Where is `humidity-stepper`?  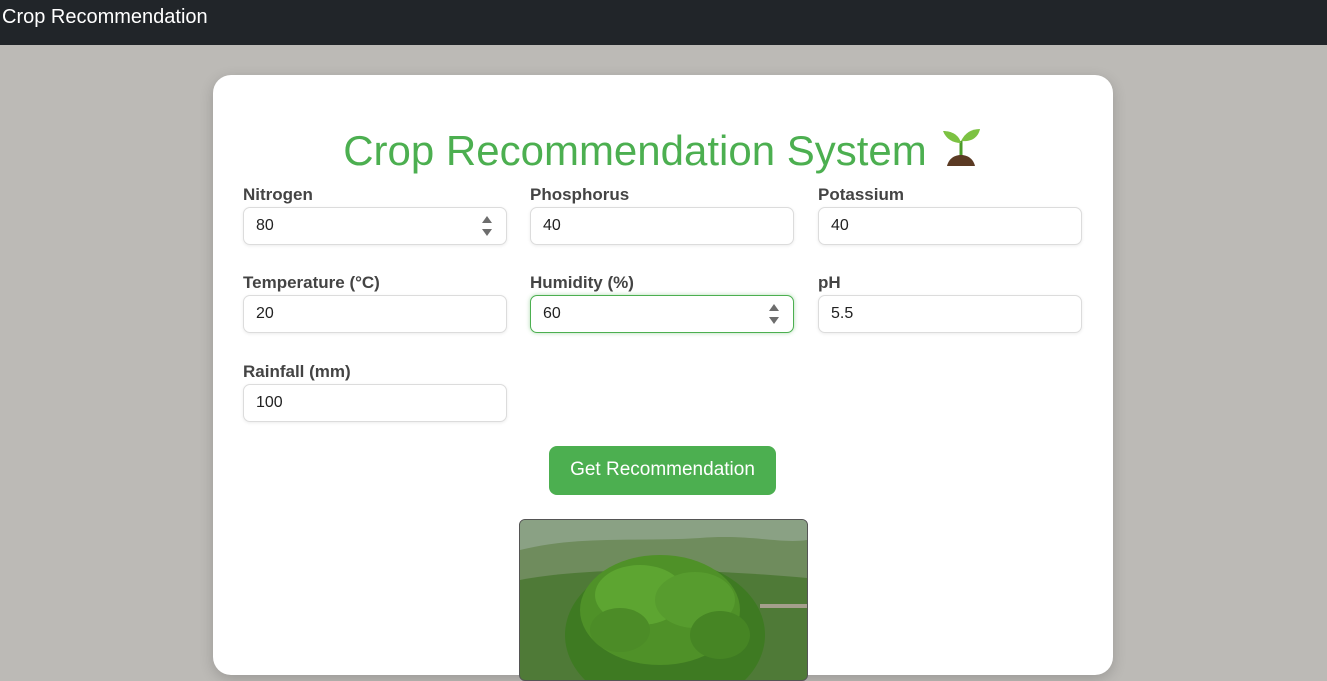
humidity-stepper is located at coordinates (774, 314).